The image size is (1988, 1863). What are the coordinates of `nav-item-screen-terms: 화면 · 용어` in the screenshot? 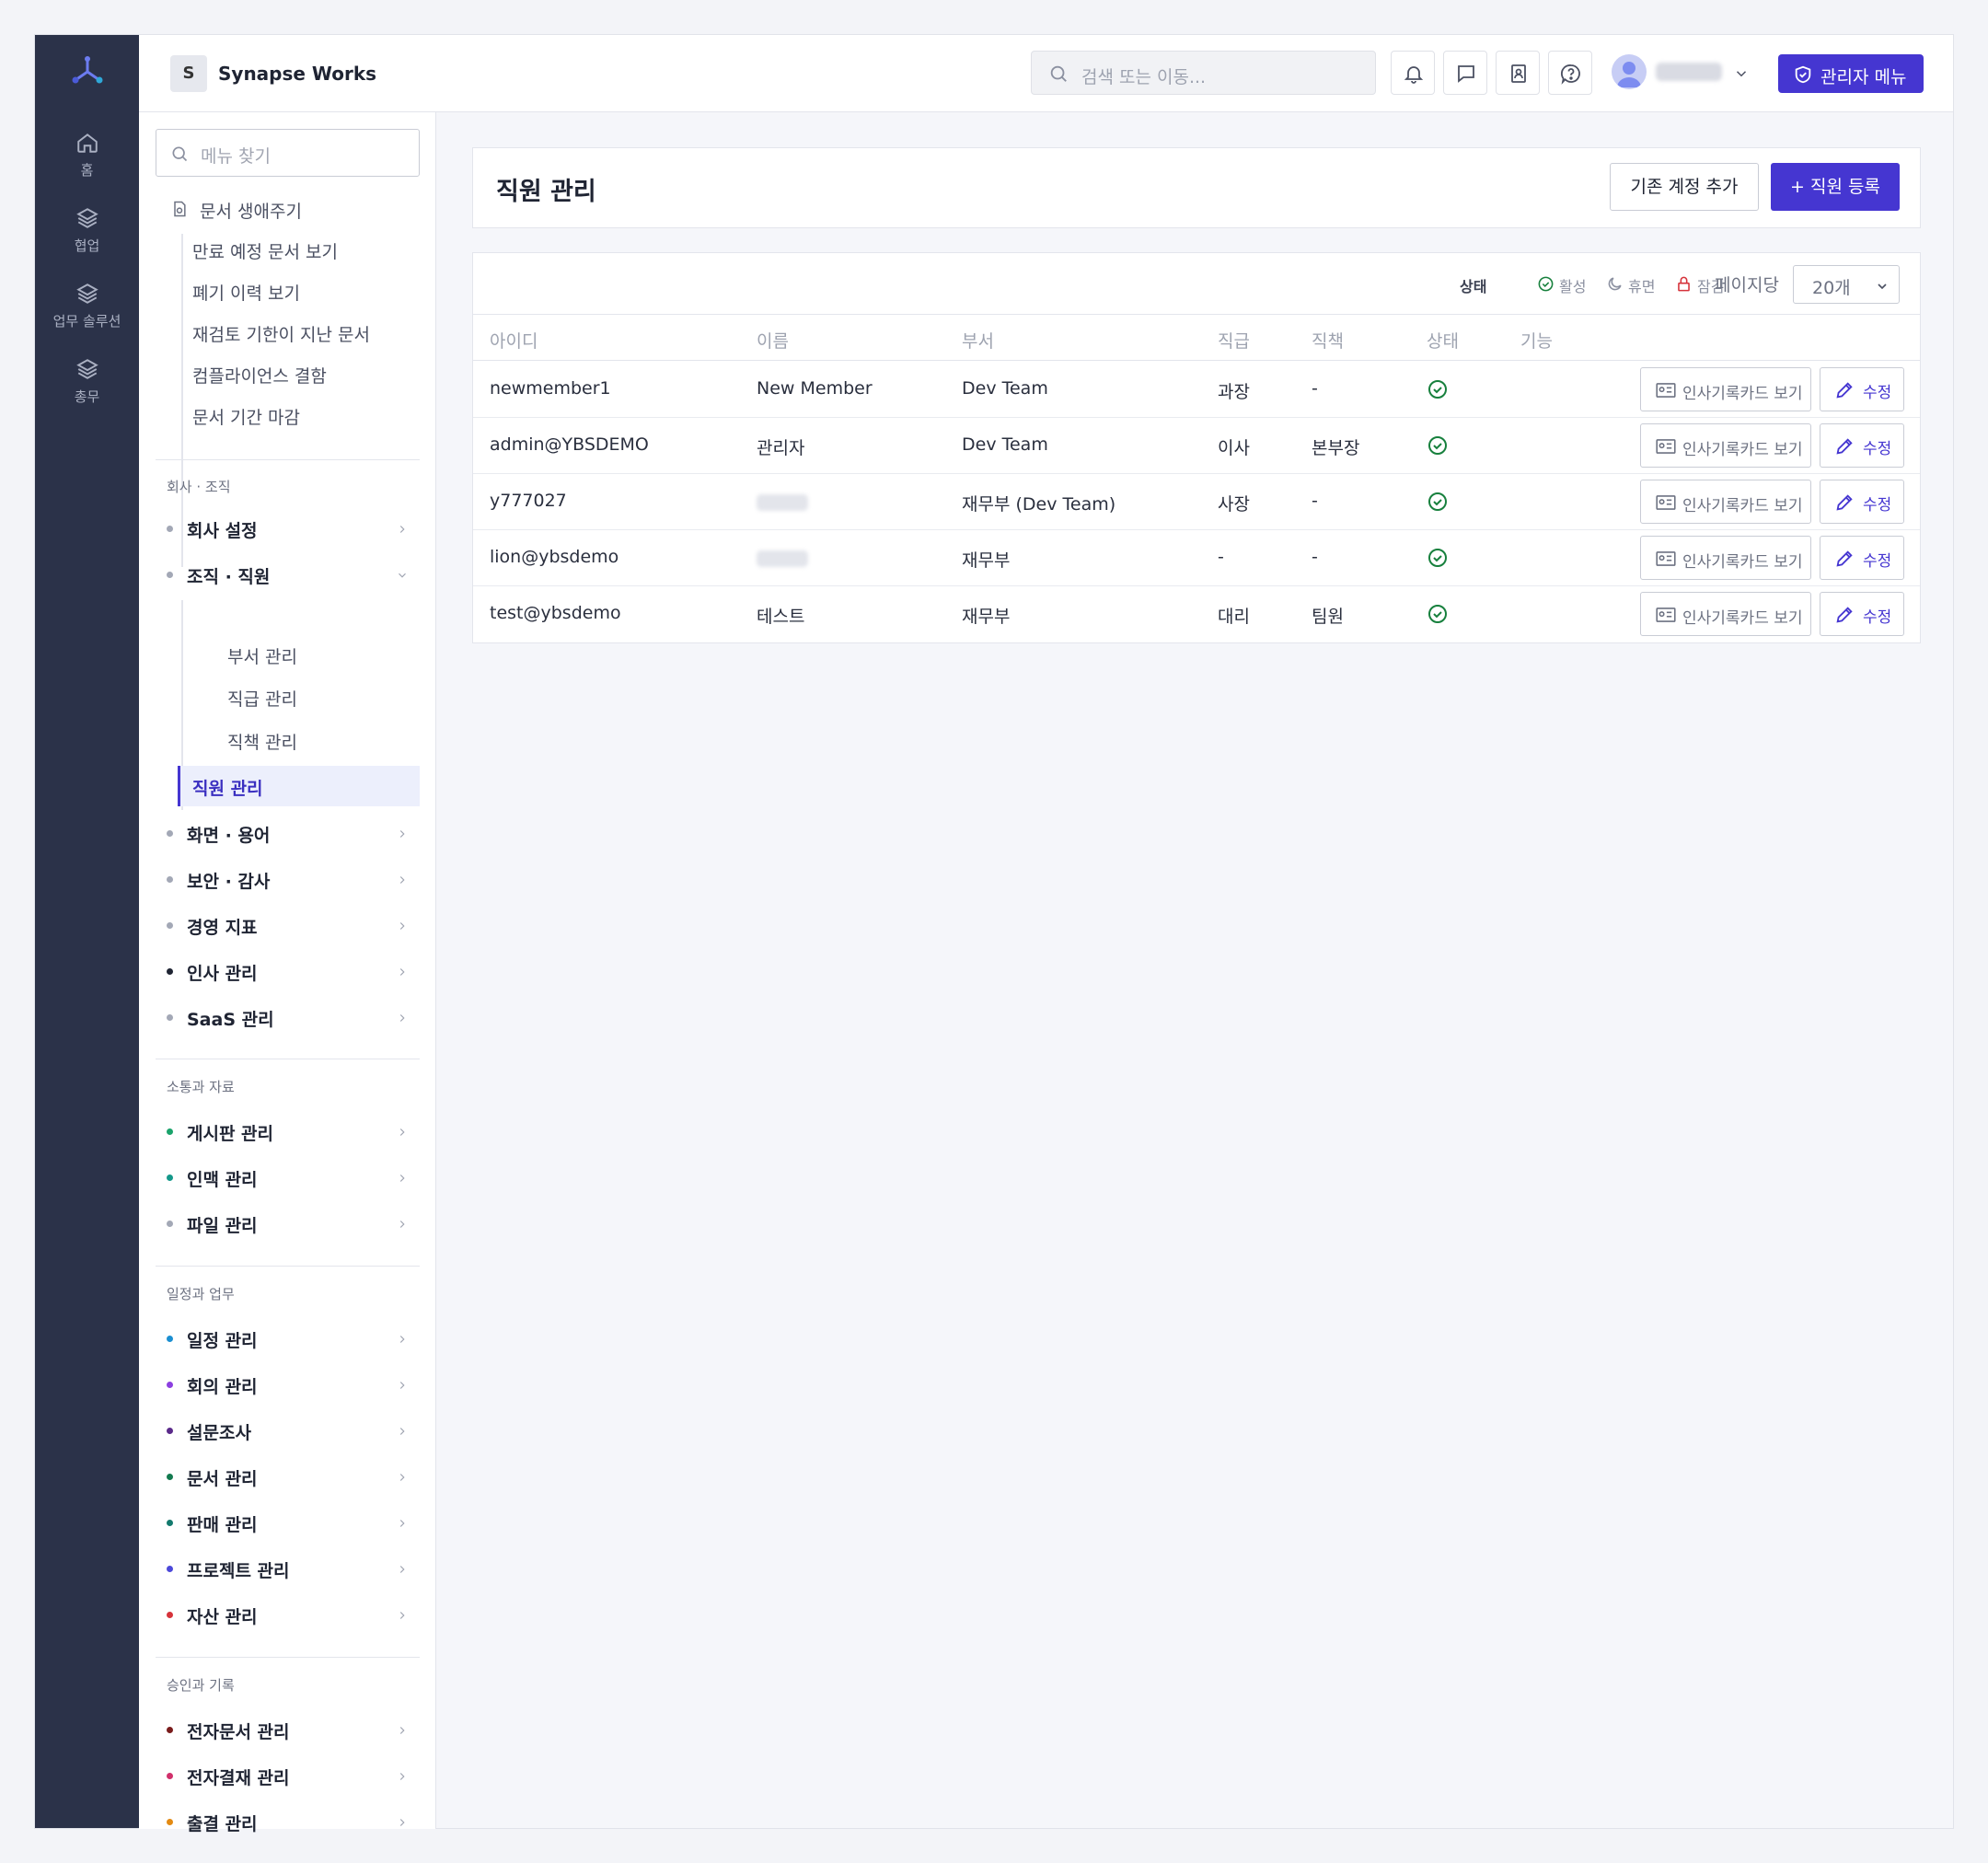 It's located at (288, 833).